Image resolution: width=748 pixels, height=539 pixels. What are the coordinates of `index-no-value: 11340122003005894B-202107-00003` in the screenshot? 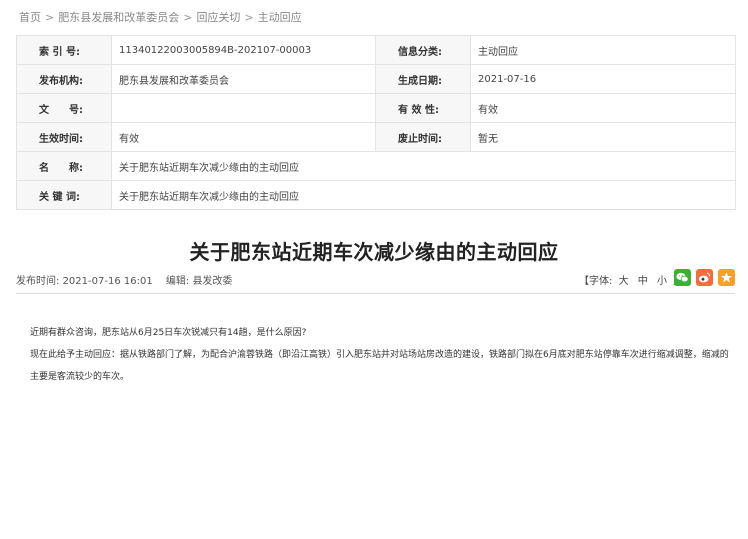 It's located at (243, 50).